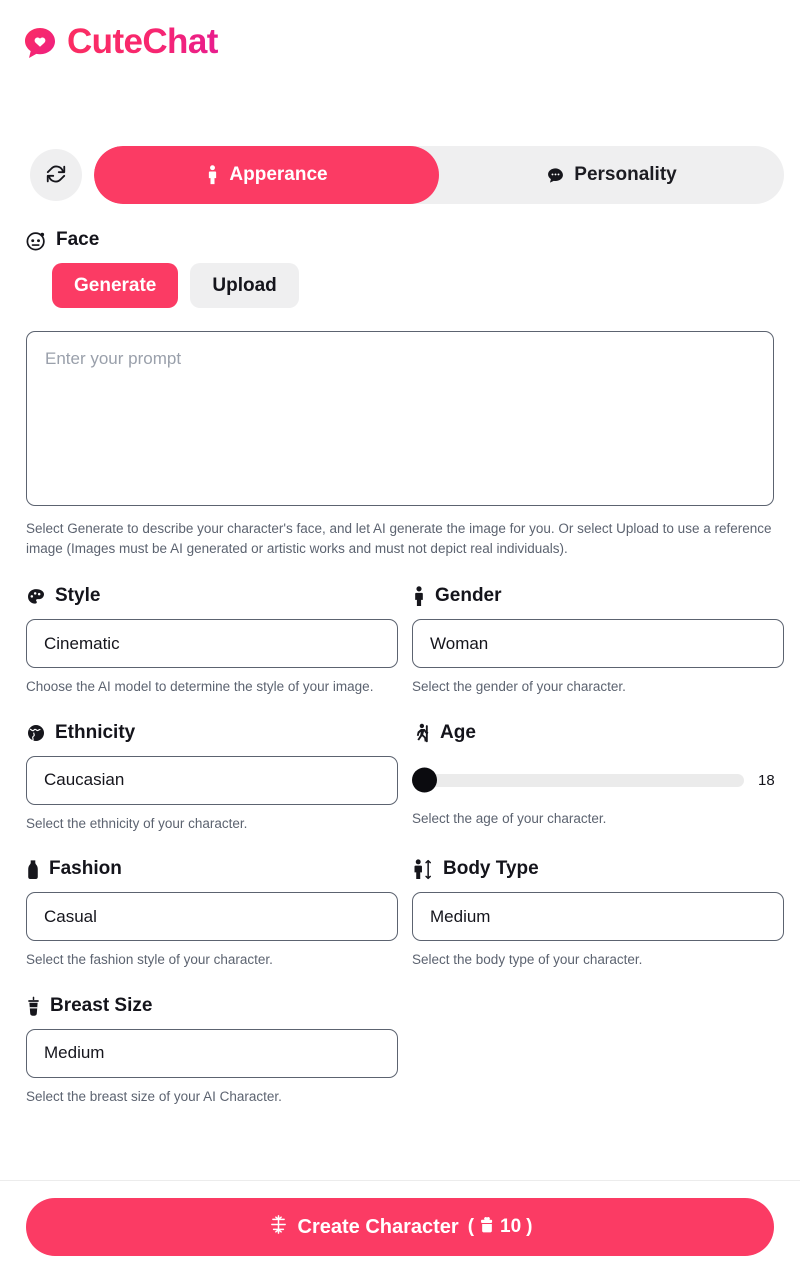 Image resolution: width=800 pixels, height=1273 pixels. Describe the element at coordinates (460, 916) in the screenshot. I see `body-type-value: Medium` at that location.